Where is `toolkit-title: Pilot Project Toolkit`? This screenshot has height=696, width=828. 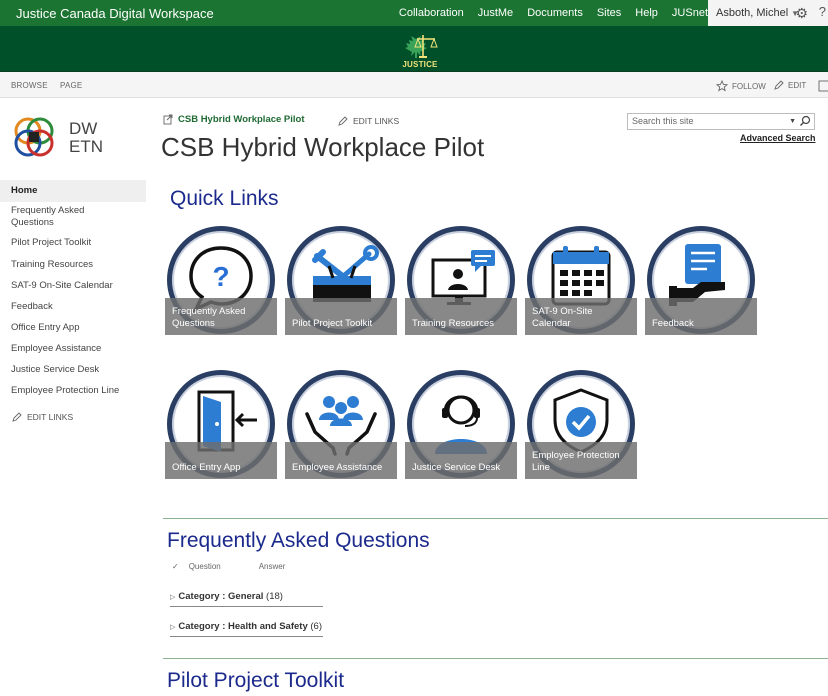 toolkit-title: Pilot Project Toolkit is located at coordinates (256, 680).